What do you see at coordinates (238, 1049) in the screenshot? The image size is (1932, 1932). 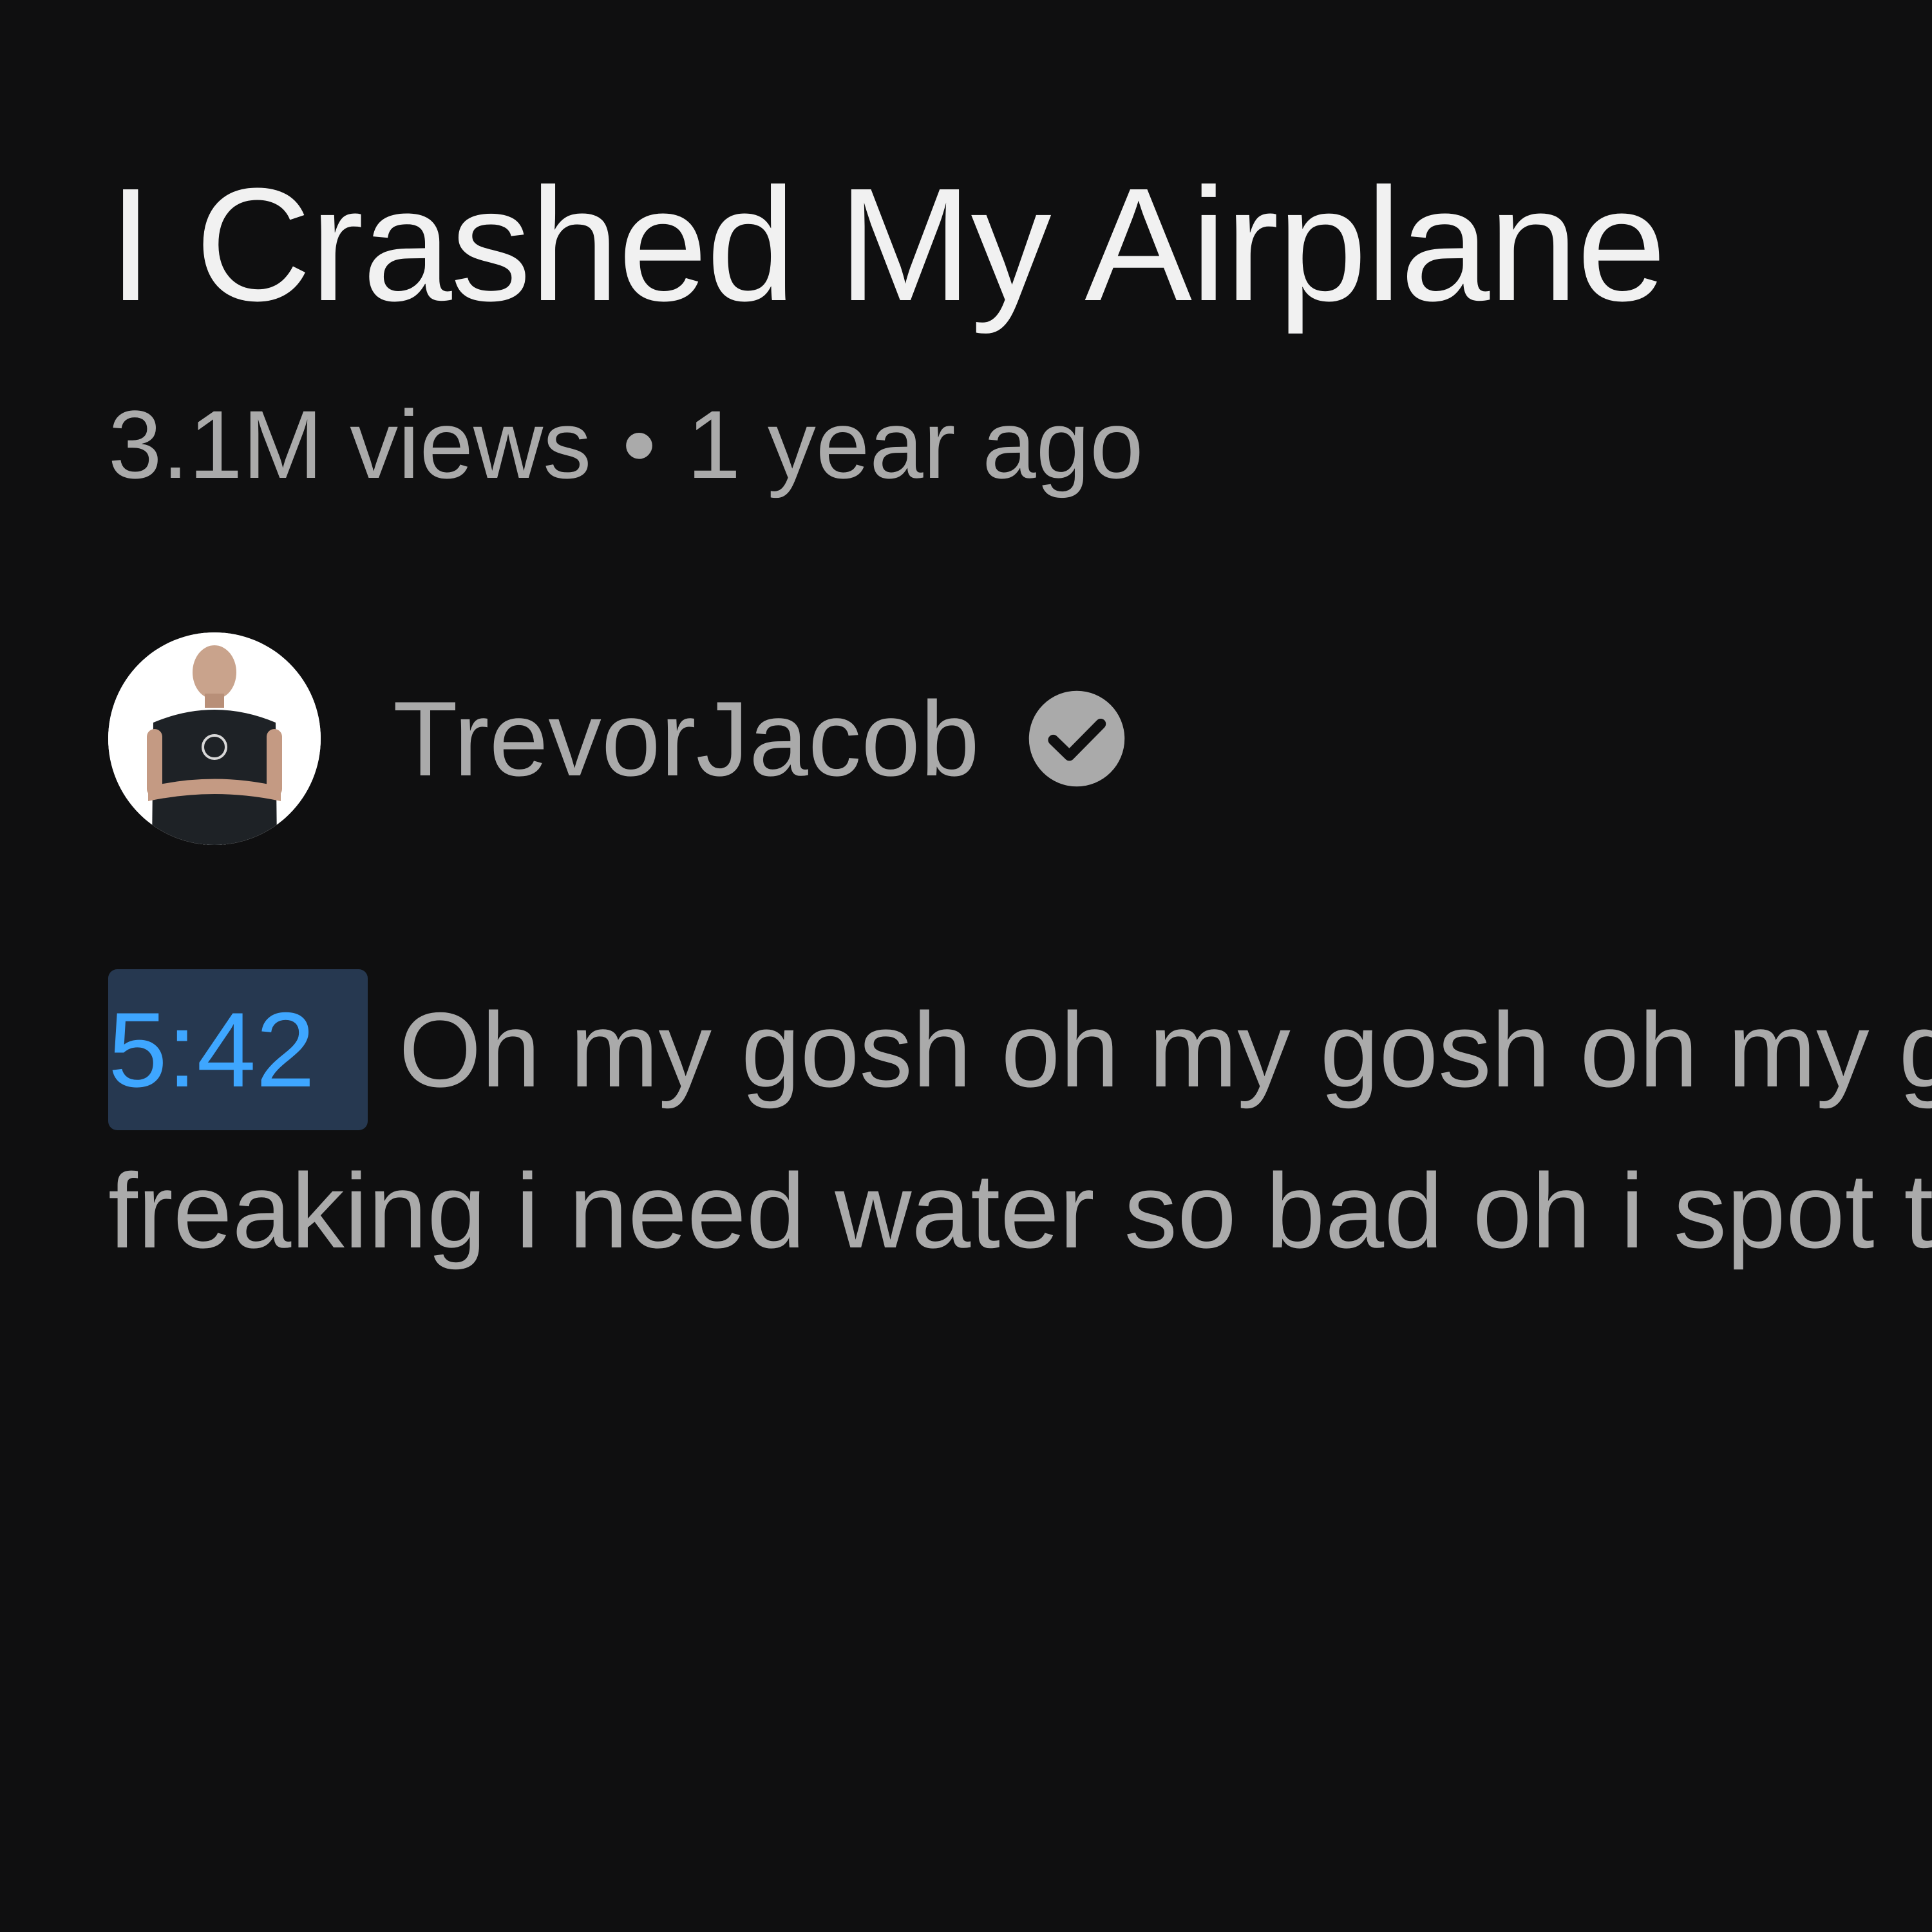 I see `timestamp-chip: 5:42` at bounding box center [238, 1049].